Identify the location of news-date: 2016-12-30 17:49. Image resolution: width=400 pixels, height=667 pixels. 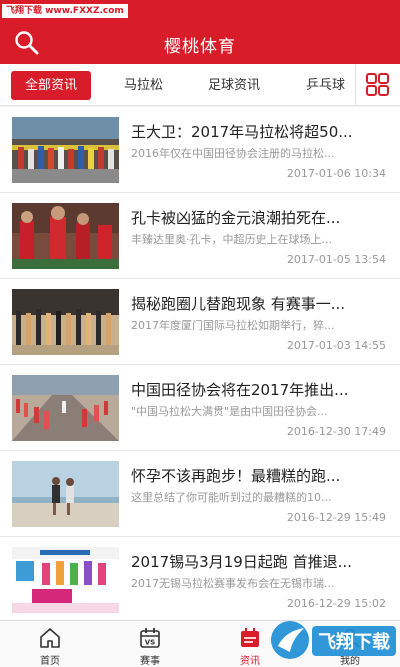
(336, 431).